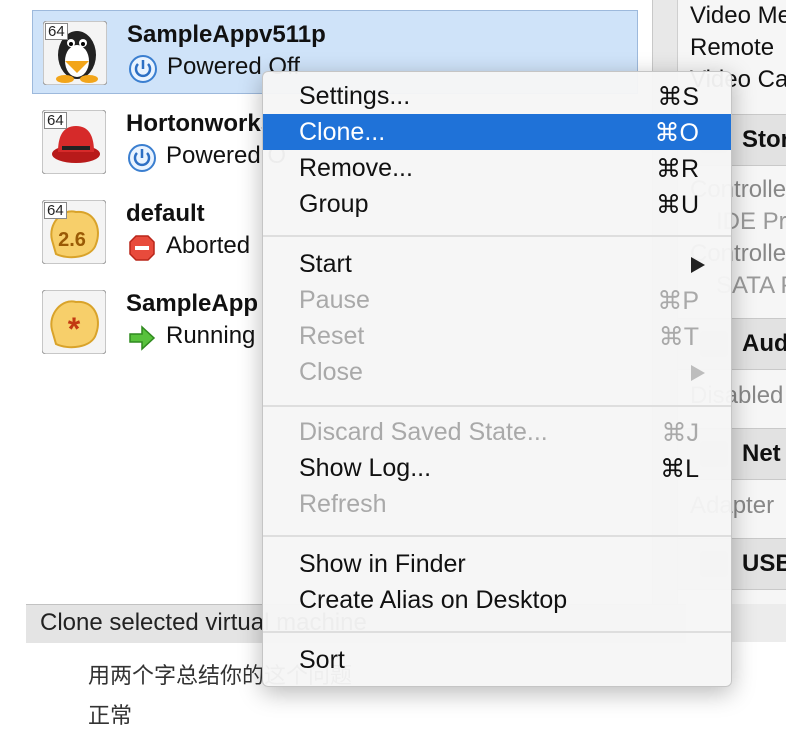 This screenshot has width=786, height=730. Describe the element at coordinates (678, 301) in the screenshot. I see `menu-item-shortcut: ⌘P` at that location.